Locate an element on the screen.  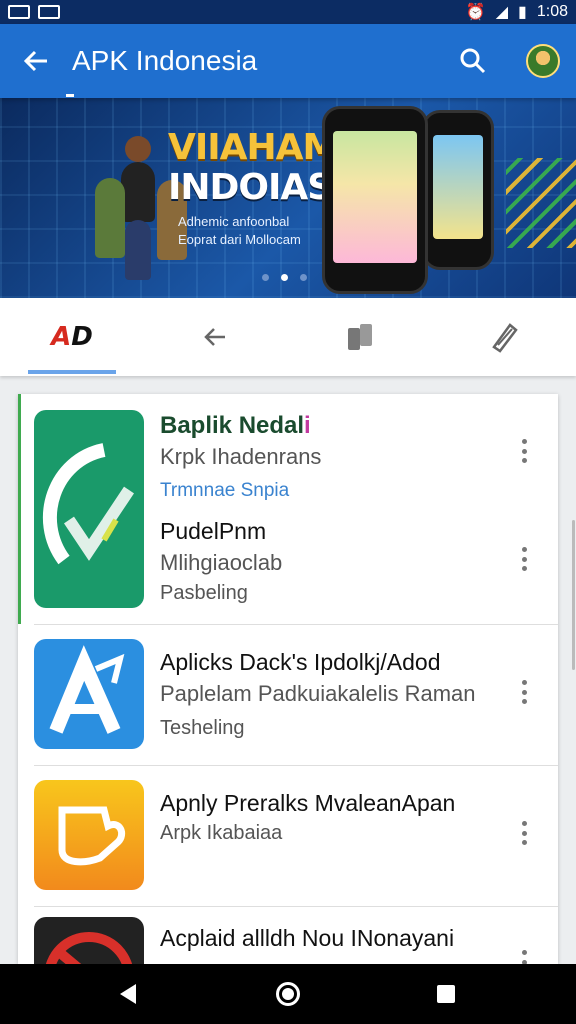
back-button is located at coordinates (36, 61).